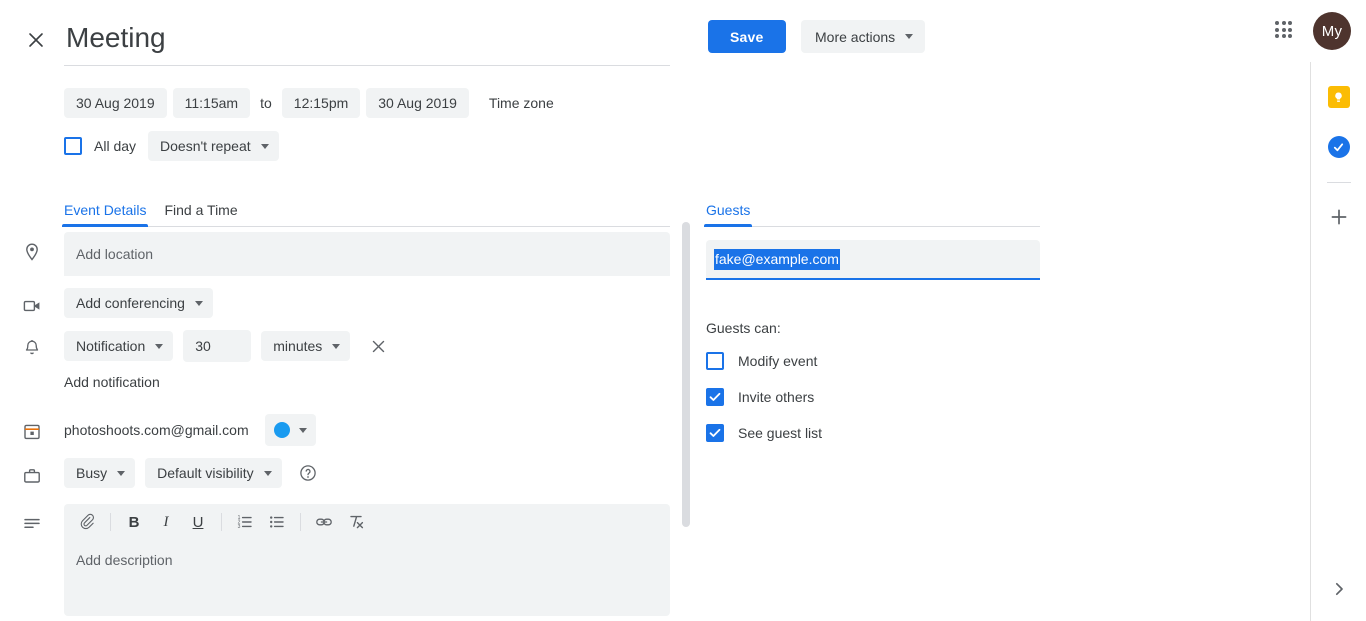  What do you see at coordinates (32, 247) in the screenshot?
I see `location-pin-icon` at bounding box center [32, 247].